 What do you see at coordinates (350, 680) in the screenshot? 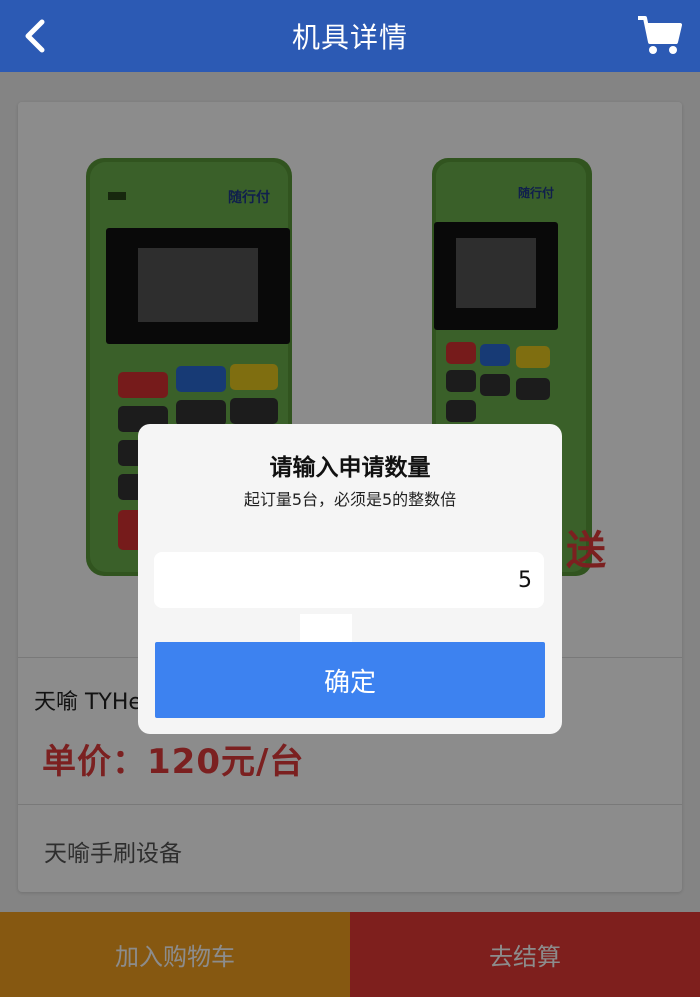
I see `confirm-button: 确定` at bounding box center [350, 680].